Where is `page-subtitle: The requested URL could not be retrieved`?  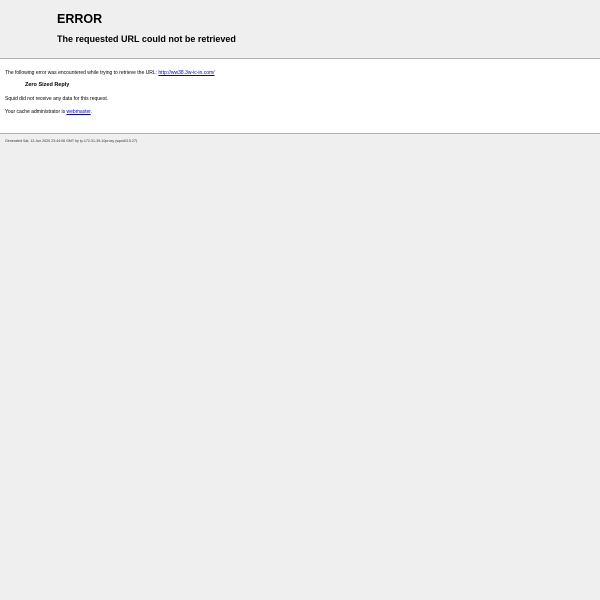
page-subtitle: The requested URL could not be retrieved is located at coordinates (146, 39).